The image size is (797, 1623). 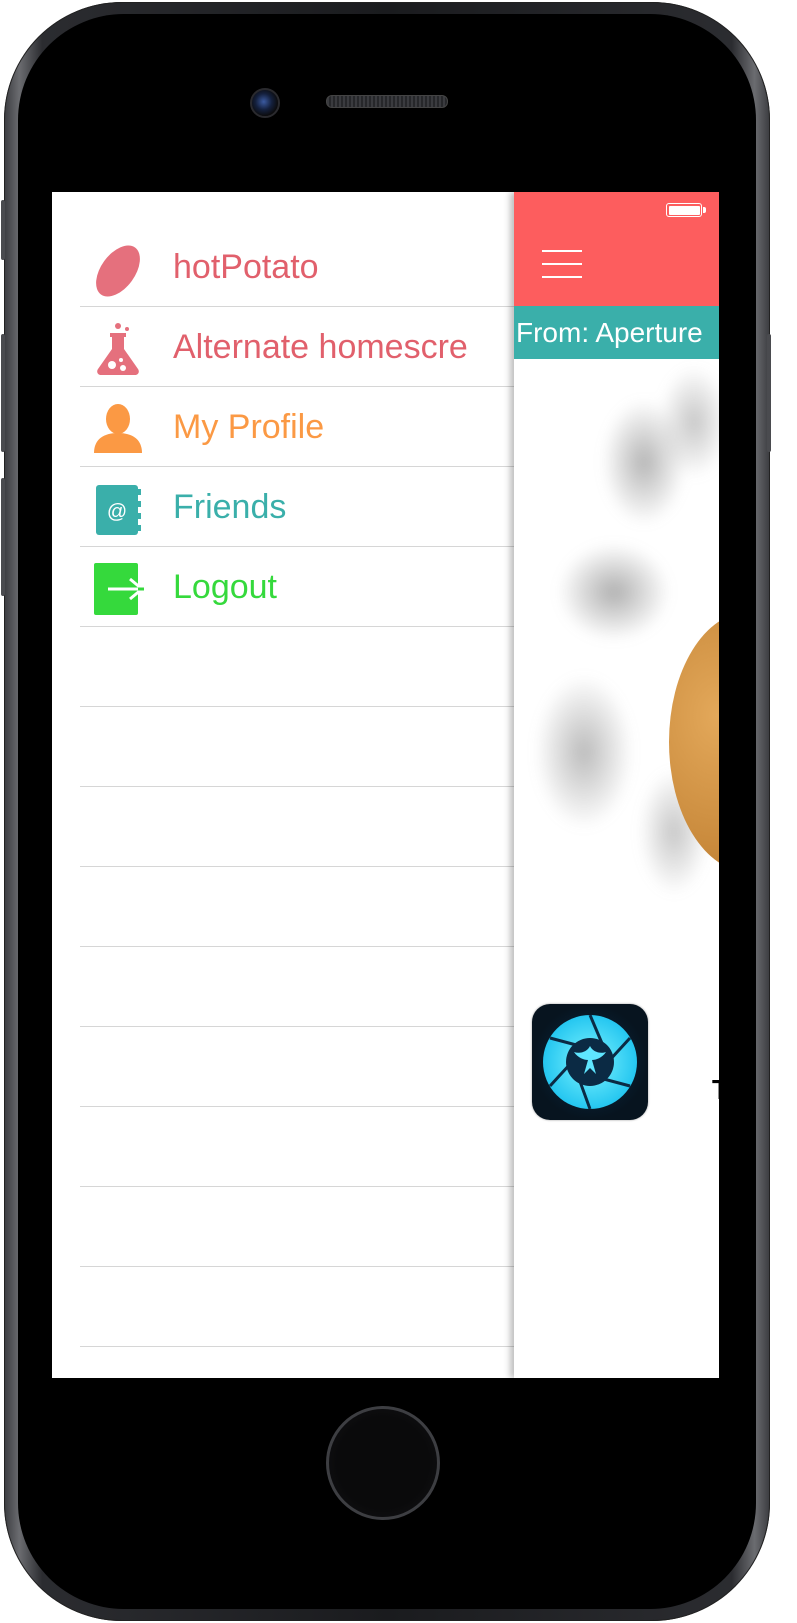 What do you see at coordinates (686, 210) in the screenshot?
I see `battery-icon` at bounding box center [686, 210].